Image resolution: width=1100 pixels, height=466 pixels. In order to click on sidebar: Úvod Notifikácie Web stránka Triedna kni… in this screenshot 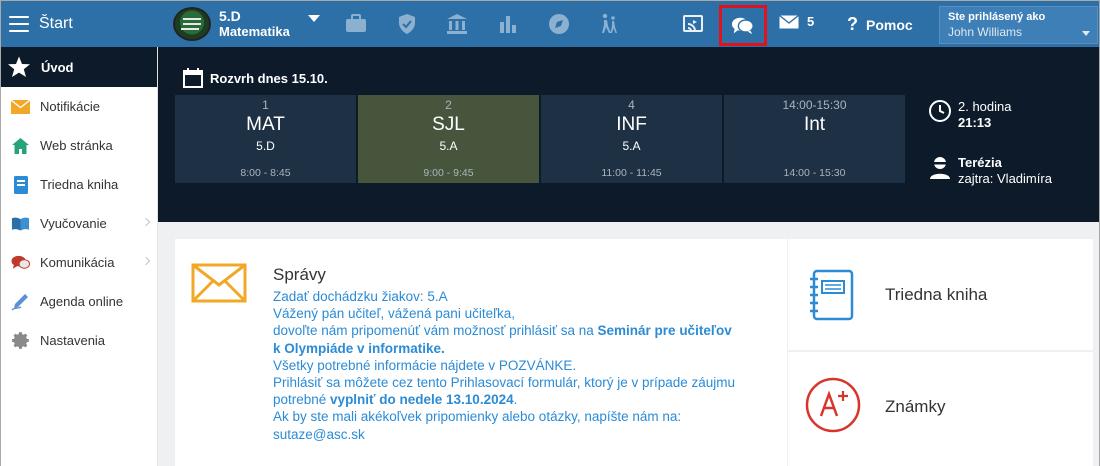, I will do `click(79, 256)`.